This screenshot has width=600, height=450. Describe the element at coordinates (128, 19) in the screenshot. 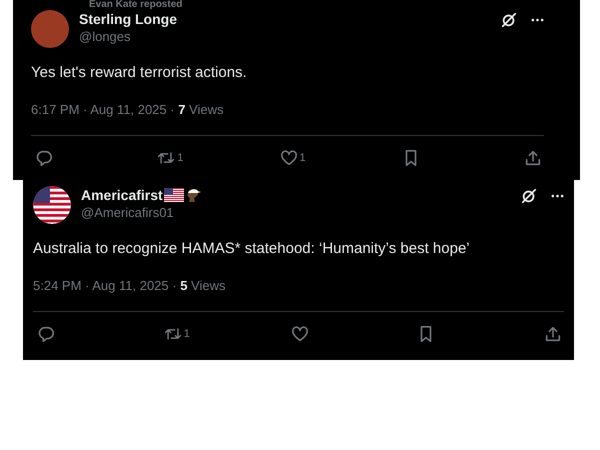

I see `display-name: Sterling Longe` at that location.